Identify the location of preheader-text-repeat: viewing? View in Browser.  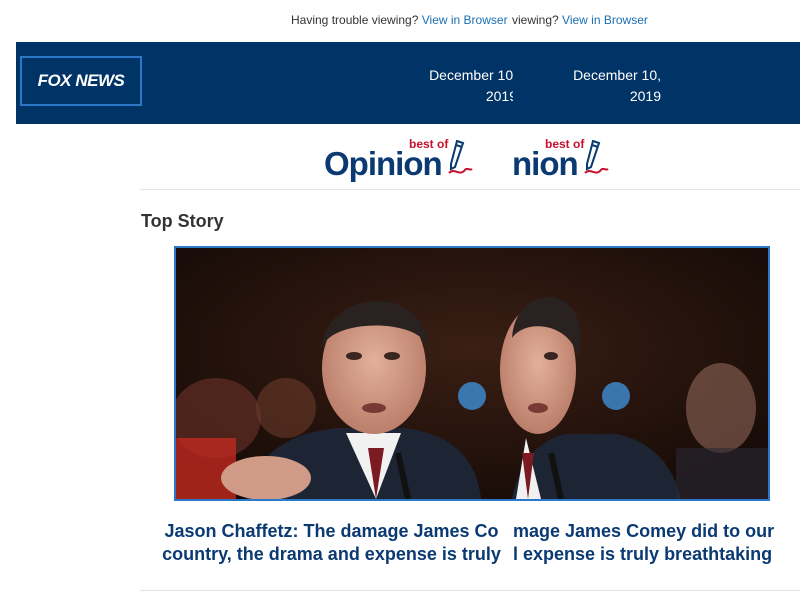
(580, 20).